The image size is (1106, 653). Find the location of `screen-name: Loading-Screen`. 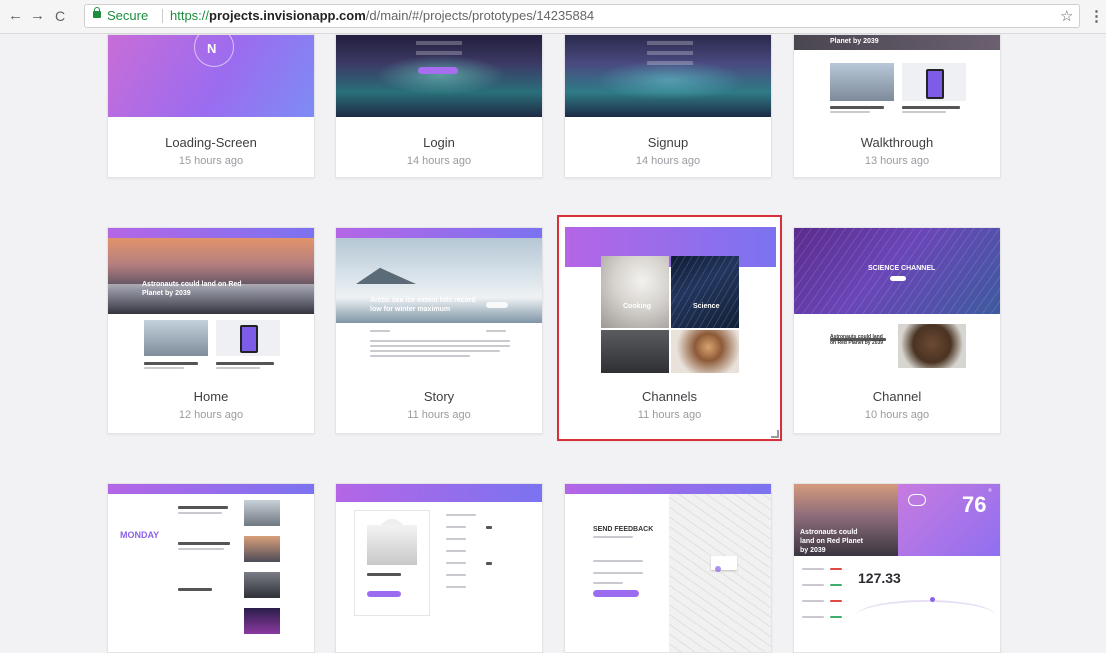

screen-name: Loading-Screen is located at coordinates (211, 142).